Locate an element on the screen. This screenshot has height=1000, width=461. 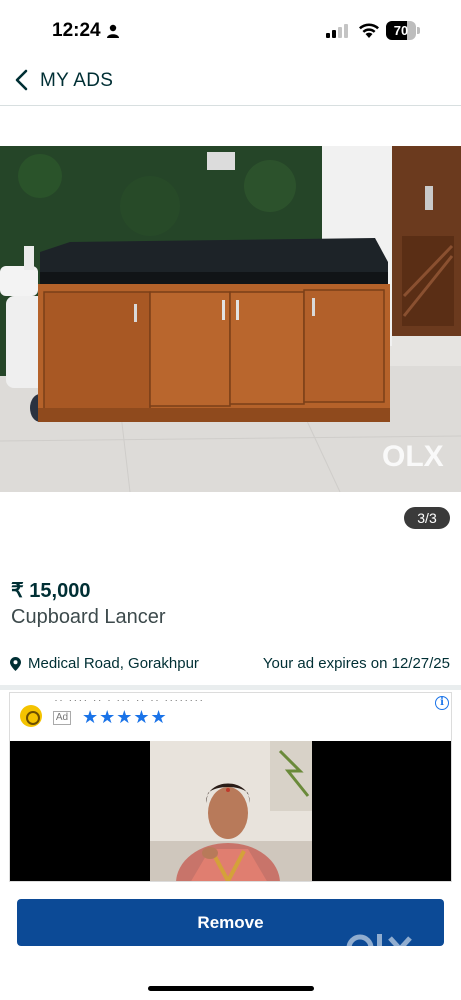
ad-headline: ·· ···· ·· · ··· ·· ·· ········ is located at coordinates (129, 697).